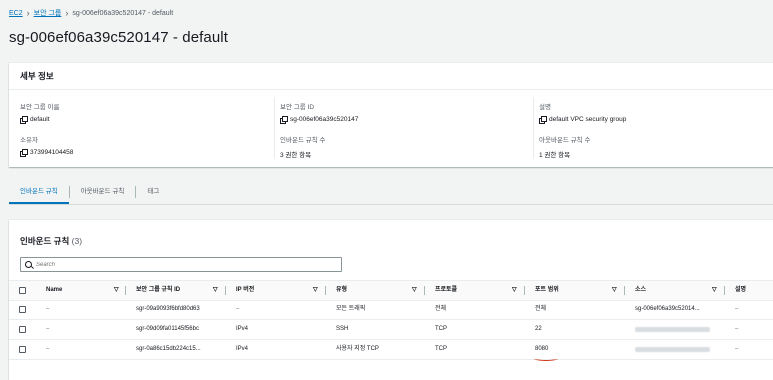  What do you see at coordinates (39, 192) in the screenshot?
I see `tab-inbound-rules: 인바운드 규칙` at bounding box center [39, 192].